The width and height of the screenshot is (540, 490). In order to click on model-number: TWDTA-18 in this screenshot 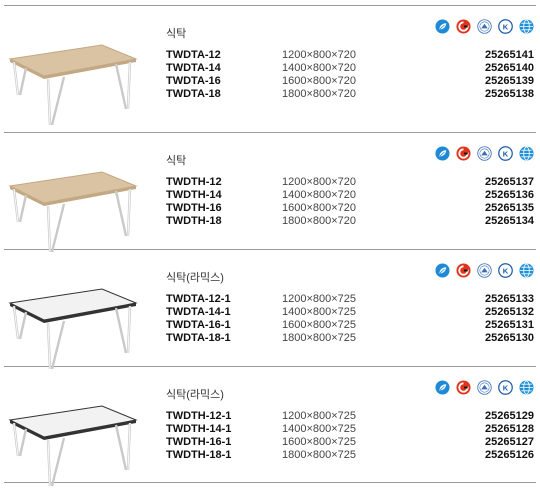, I will do `click(193, 94)`.